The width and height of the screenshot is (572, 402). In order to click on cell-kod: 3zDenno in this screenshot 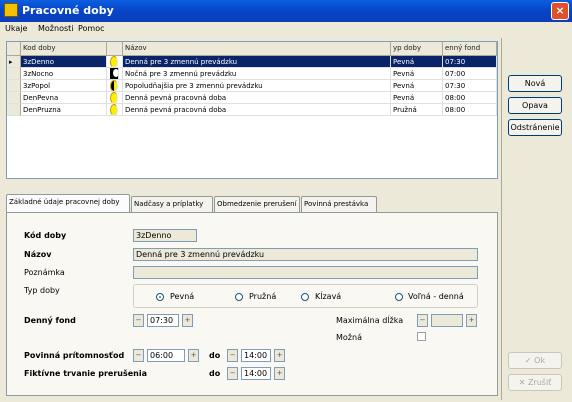, I will do `click(64, 62)`.